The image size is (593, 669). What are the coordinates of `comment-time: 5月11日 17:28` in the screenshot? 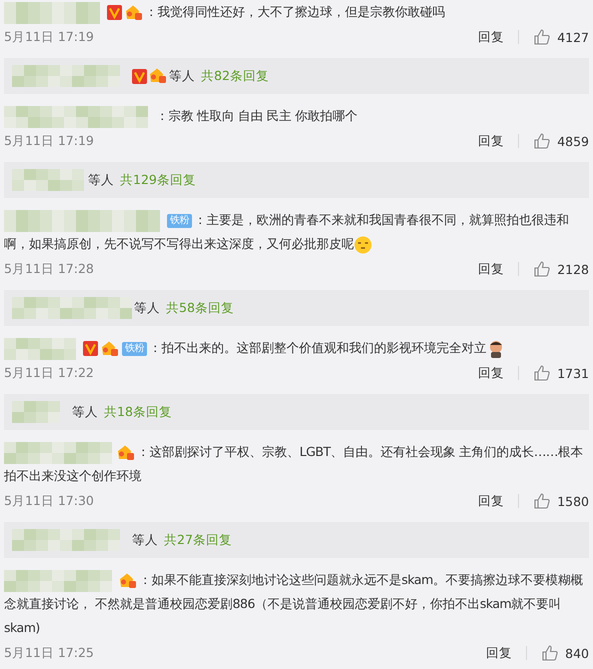 It's located at (49, 269).